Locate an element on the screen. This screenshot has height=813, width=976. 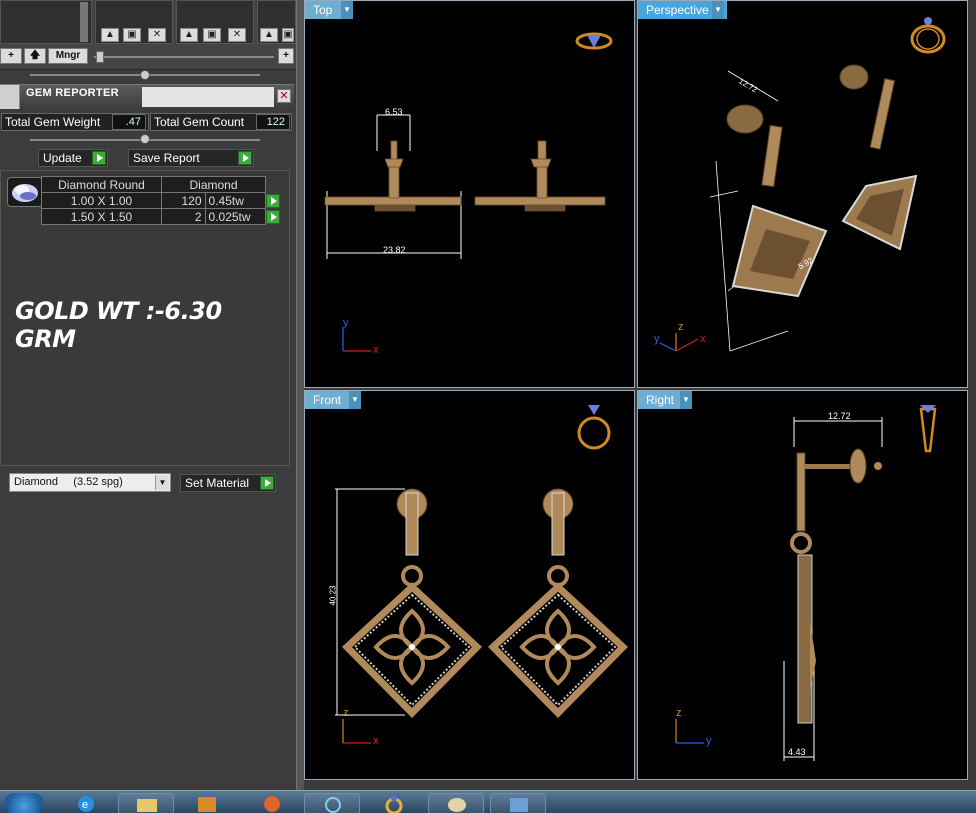
total-gem-weight-value: .47 is located at coordinates (129, 122).